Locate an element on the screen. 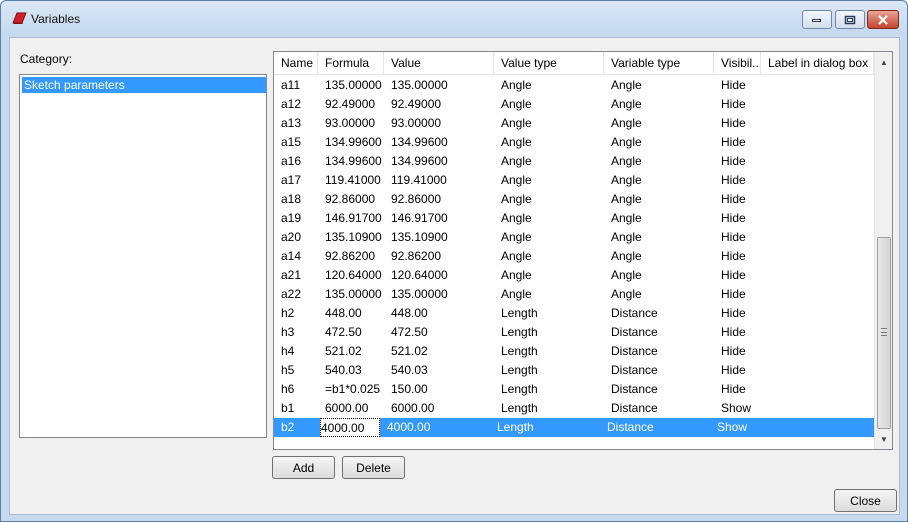 The width and height of the screenshot is (908, 522). table-row: h6 =b1*0.025 150.00 Length Distance Hide is located at coordinates (574, 389).